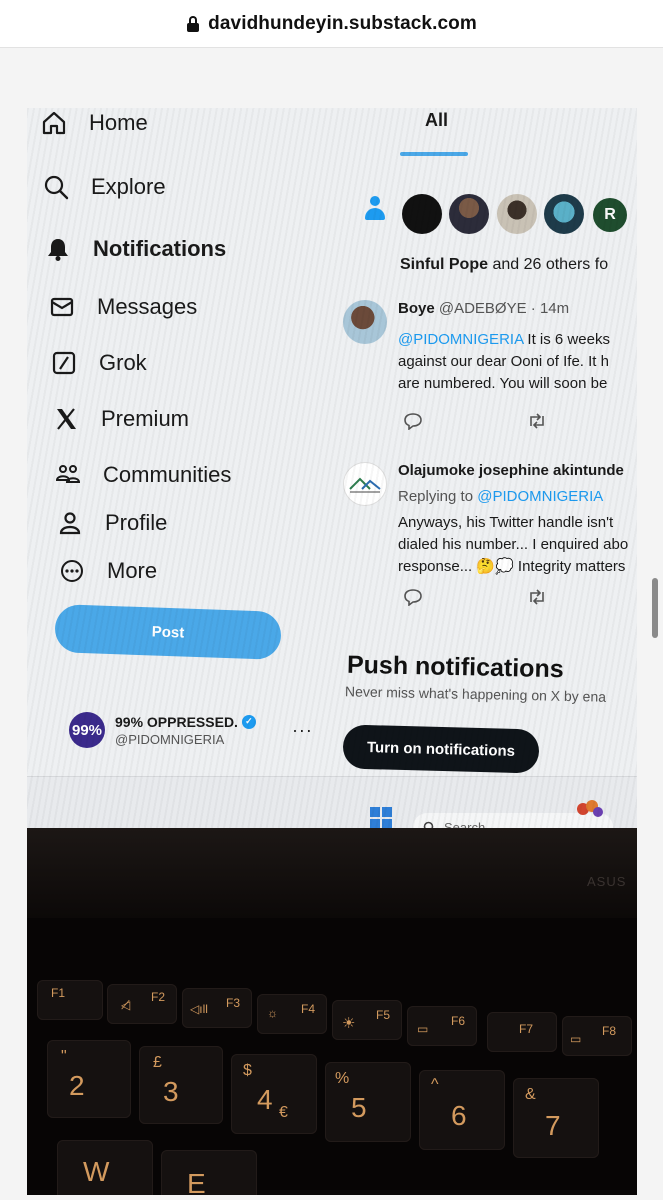  I want to click on laptop-bezel, so click(332, 873).